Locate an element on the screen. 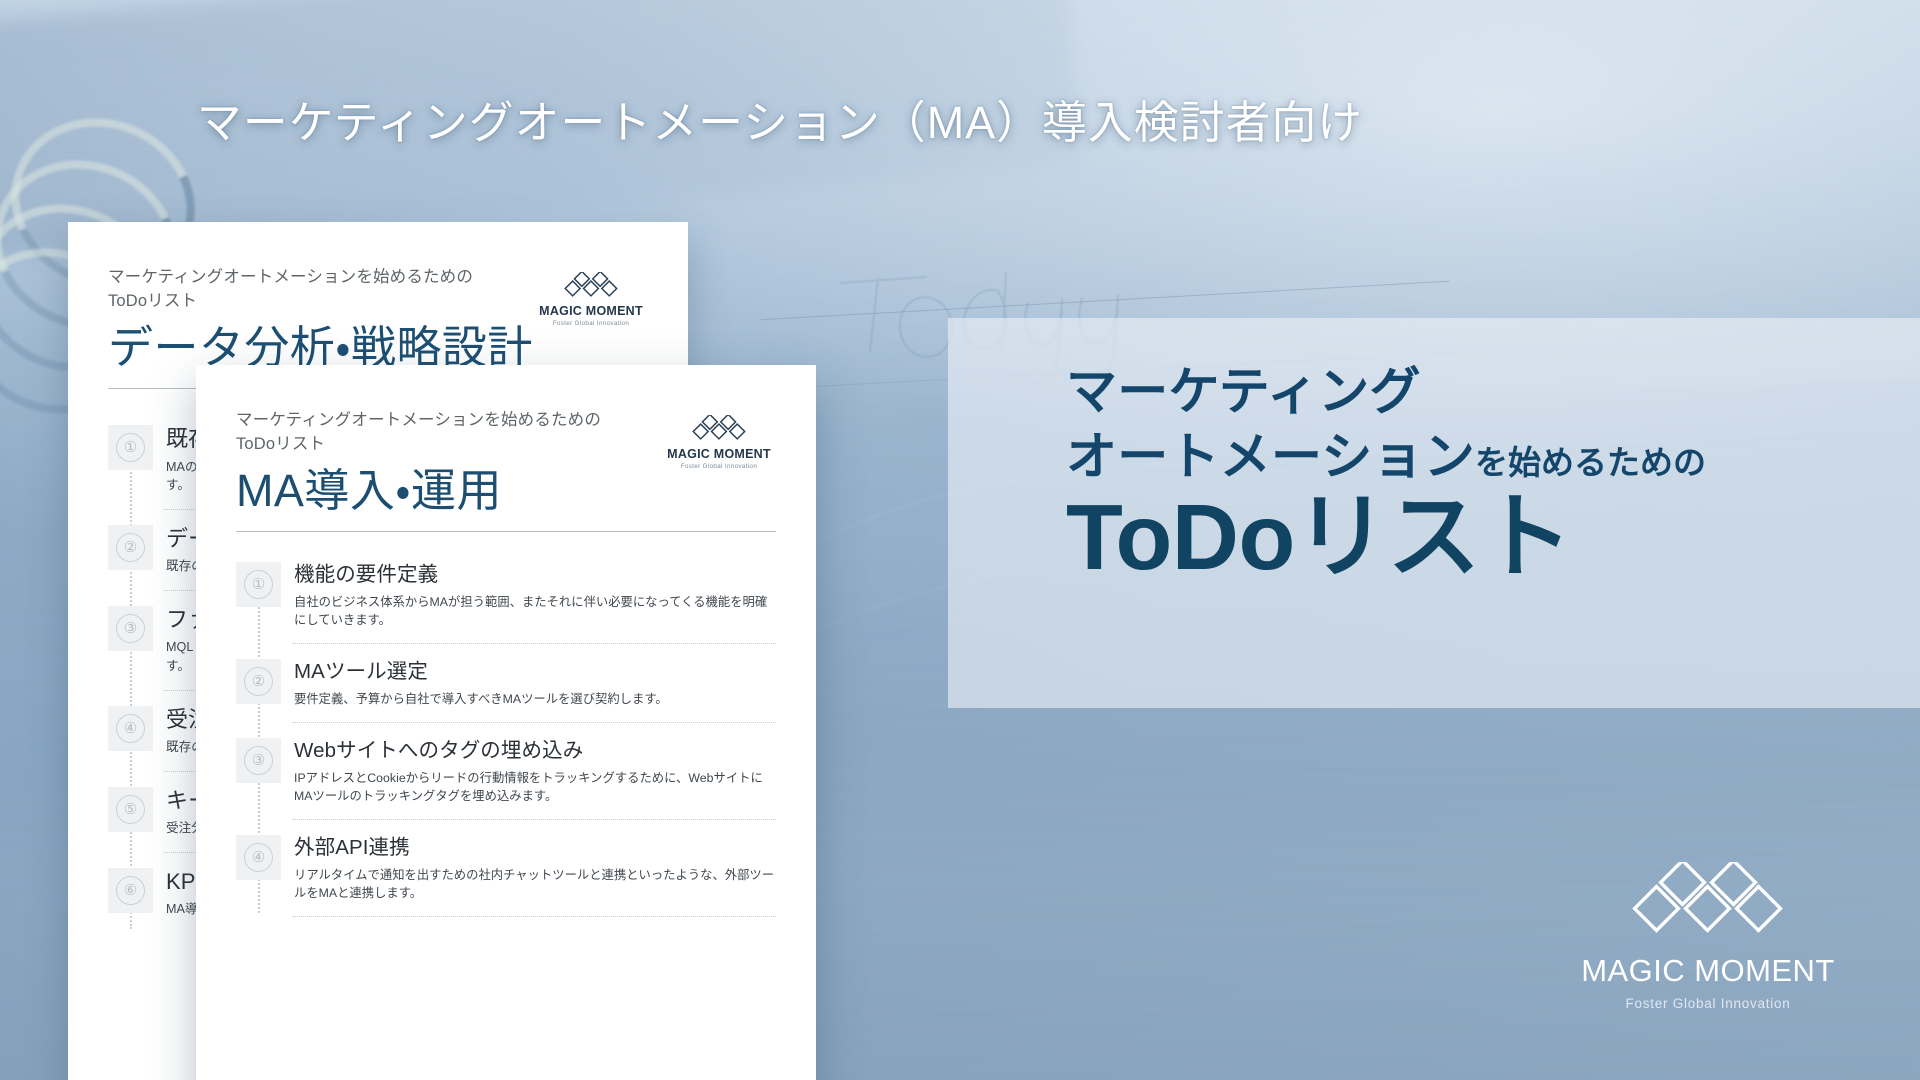 Image resolution: width=1920 pixels, height=1080 pixels. hero-line-2-main: オートメーション is located at coordinates (1271, 457).